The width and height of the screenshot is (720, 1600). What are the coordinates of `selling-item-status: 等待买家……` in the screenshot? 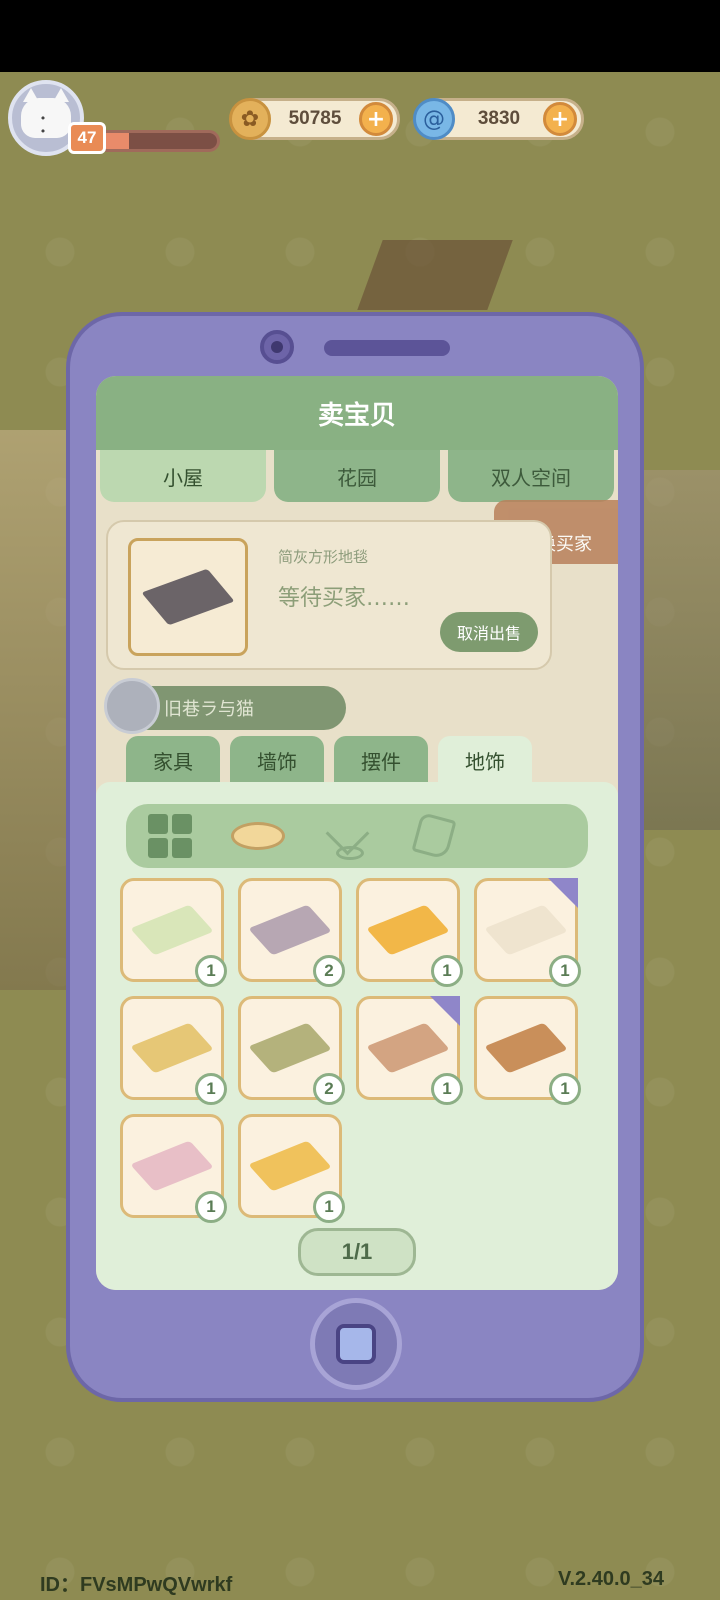 It's located at (344, 598).